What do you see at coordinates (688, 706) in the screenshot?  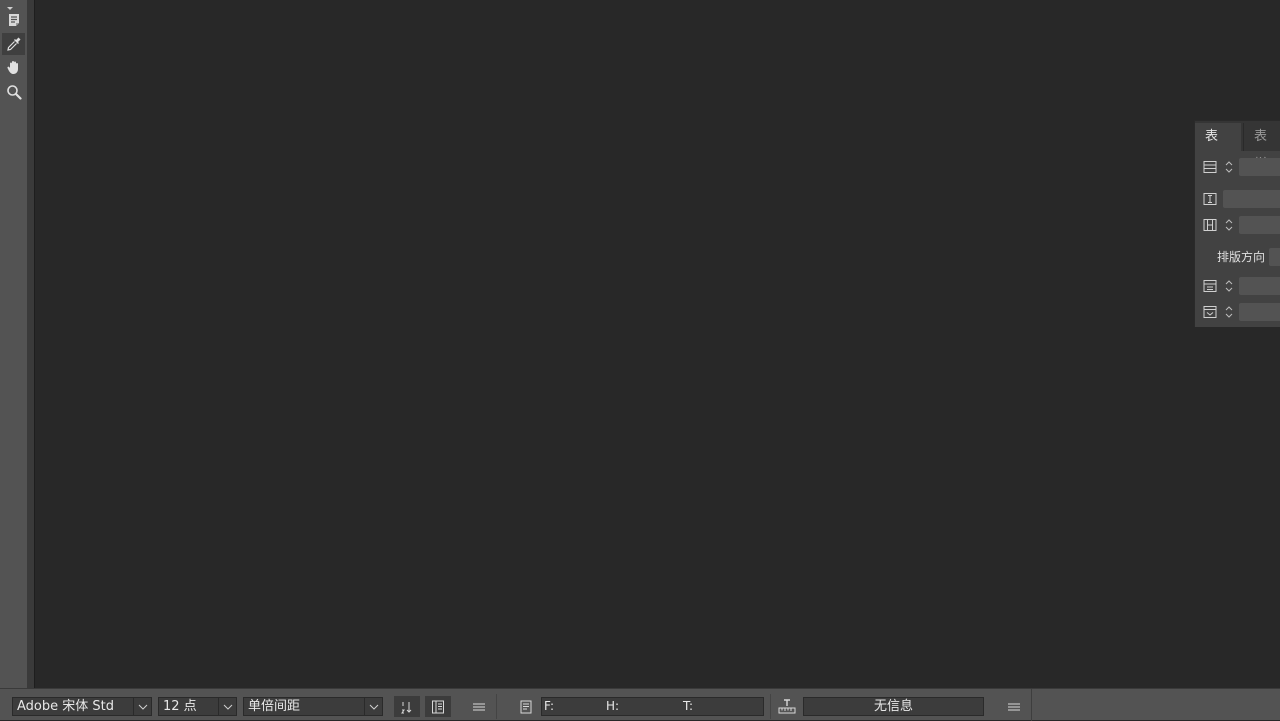 I see `t-label: T:` at bounding box center [688, 706].